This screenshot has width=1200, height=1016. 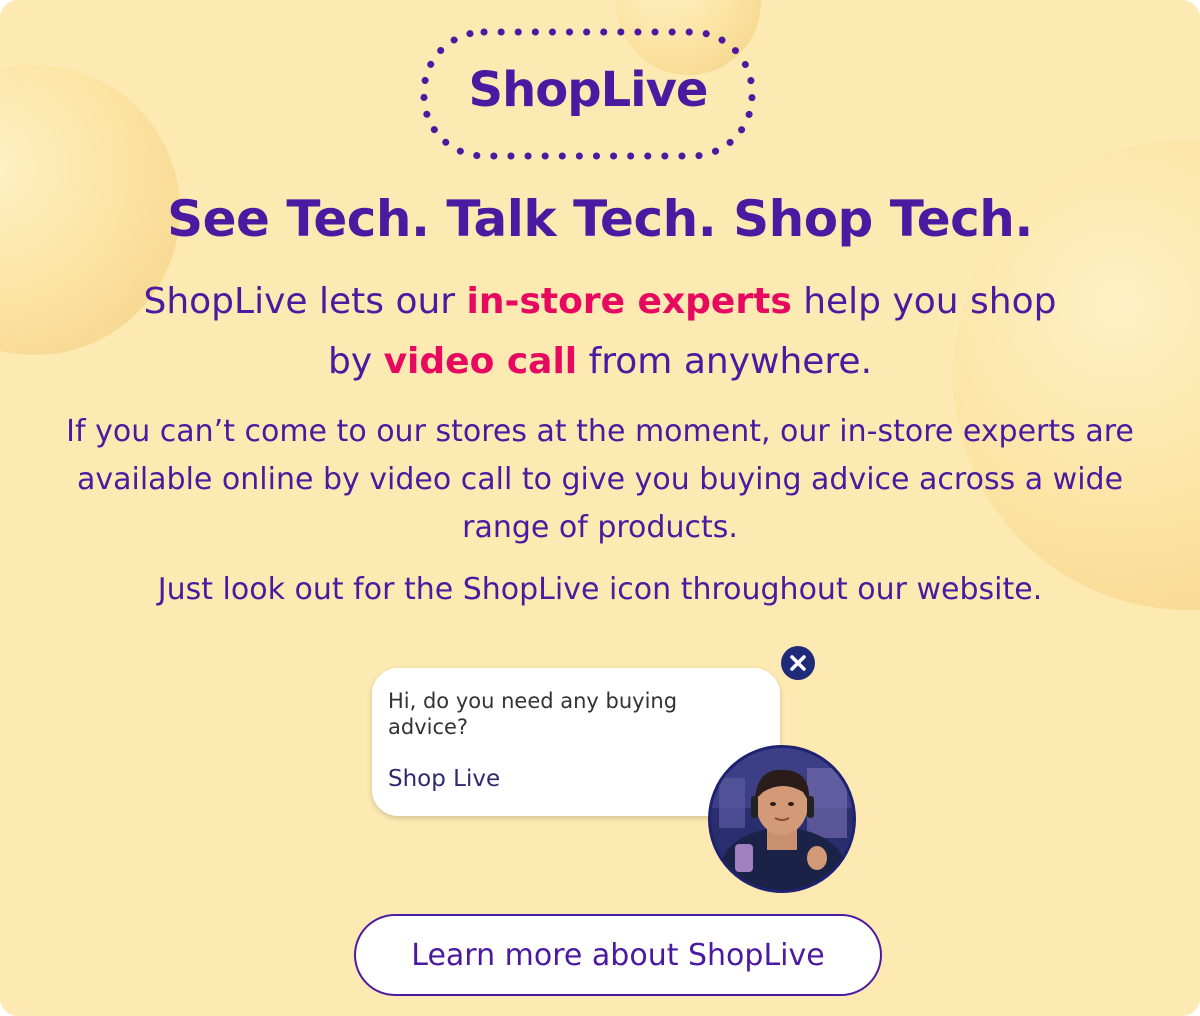 What do you see at coordinates (355, 361) in the screenshot?
I see `subheadline-text: by` at bounding box center [355, 361].